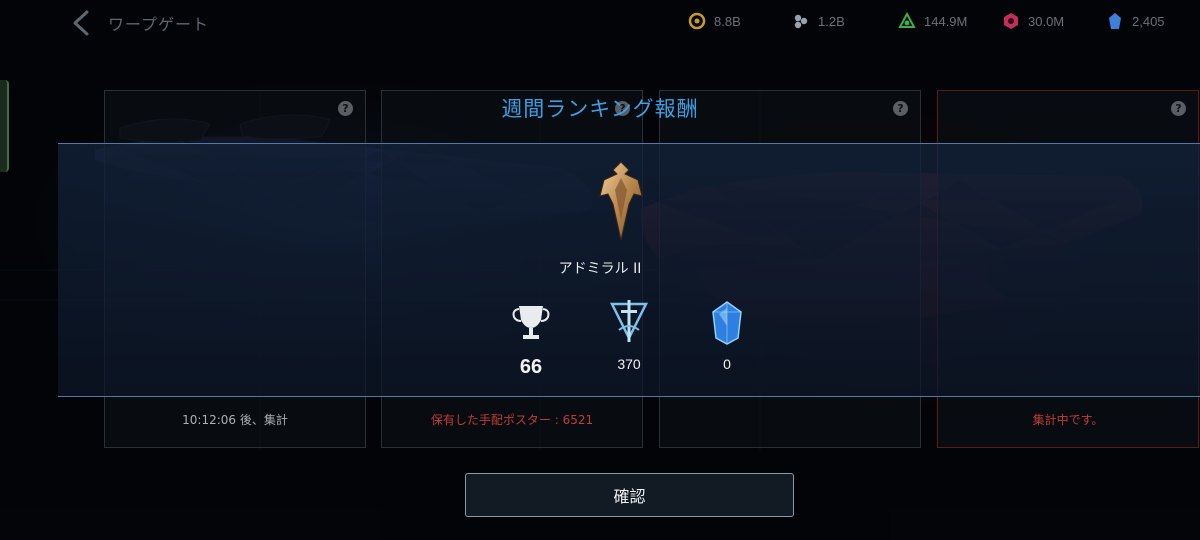 This screenshot has height=540, width=1200. What do you see at coordinates (629, 364) in the screenshot?
I see `reward-value: 370` at bounding box center [629, 364].